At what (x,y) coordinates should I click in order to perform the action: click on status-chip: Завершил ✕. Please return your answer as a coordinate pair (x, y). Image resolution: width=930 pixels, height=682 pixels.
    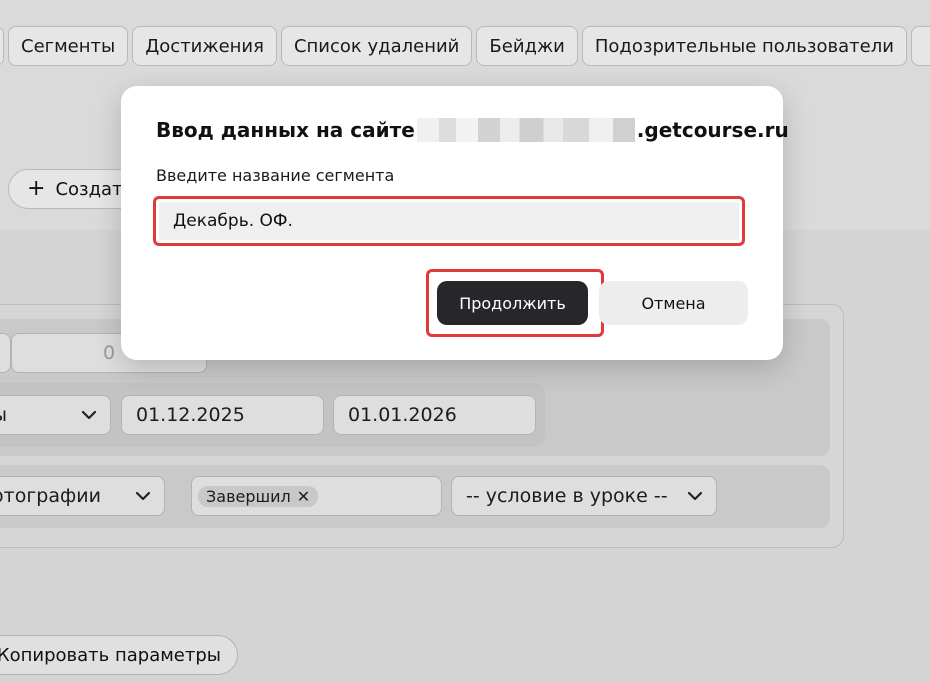
    Looking at the image, I should click on (258, 496).